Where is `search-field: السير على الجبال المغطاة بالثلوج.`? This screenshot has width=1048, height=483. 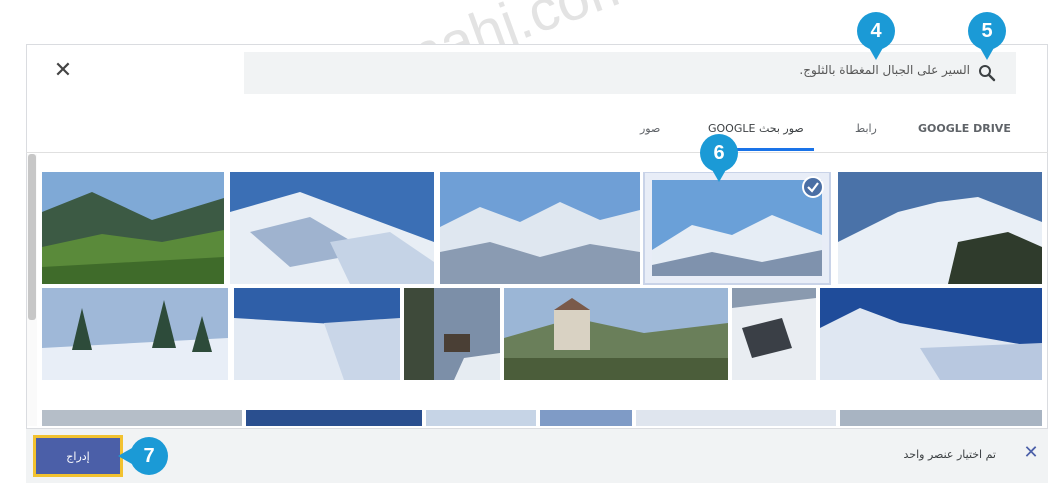
search-field: السير على الجبال المغطاة بالثلوج. is located at coordinates (630, 73).